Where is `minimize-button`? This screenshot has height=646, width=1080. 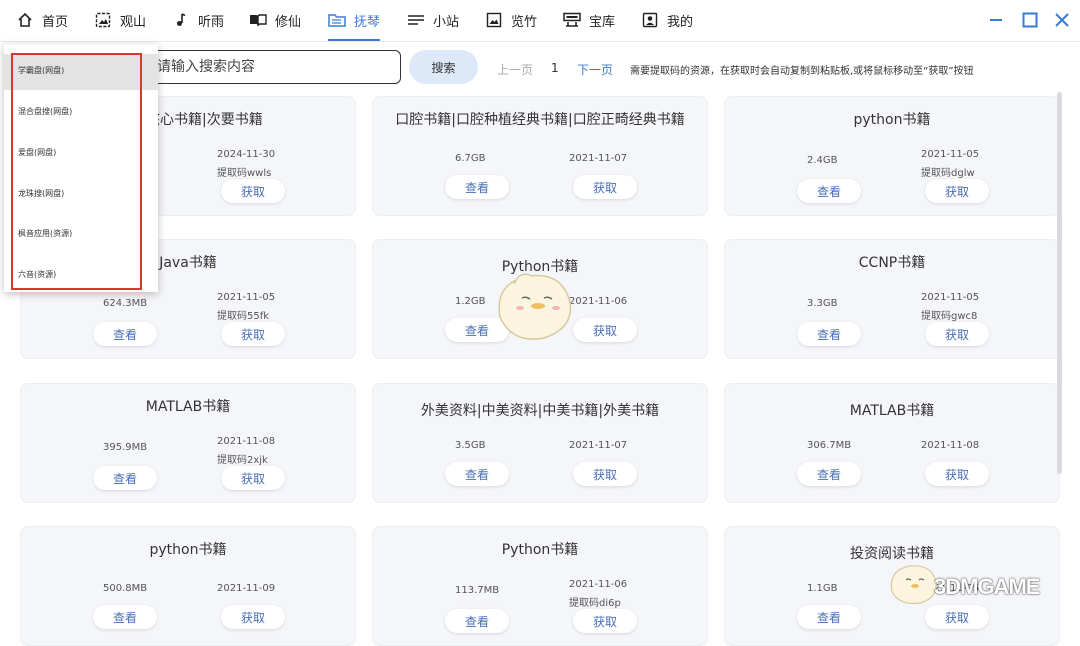 minimize-button is located at coordinates (996, 20).